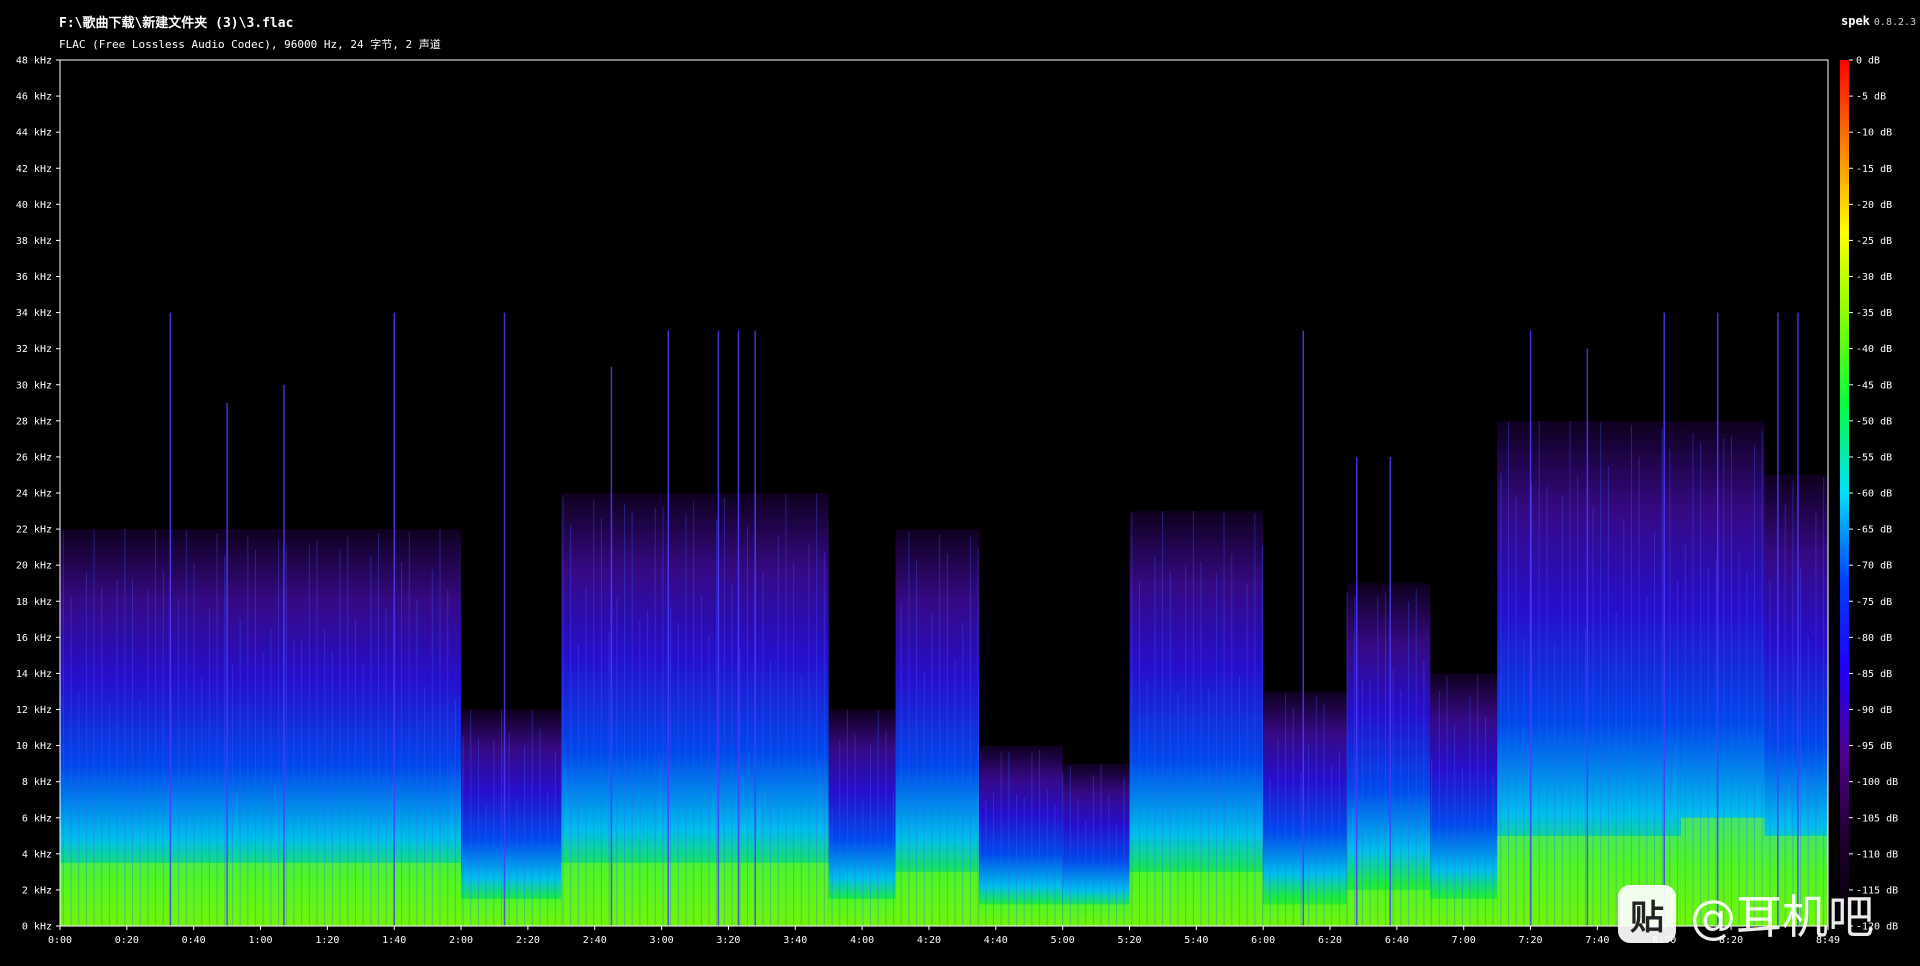 The height and width of the screenshot is (966, 1920). I want to click on x-tick-label: 6:00, so click(1263, 940).